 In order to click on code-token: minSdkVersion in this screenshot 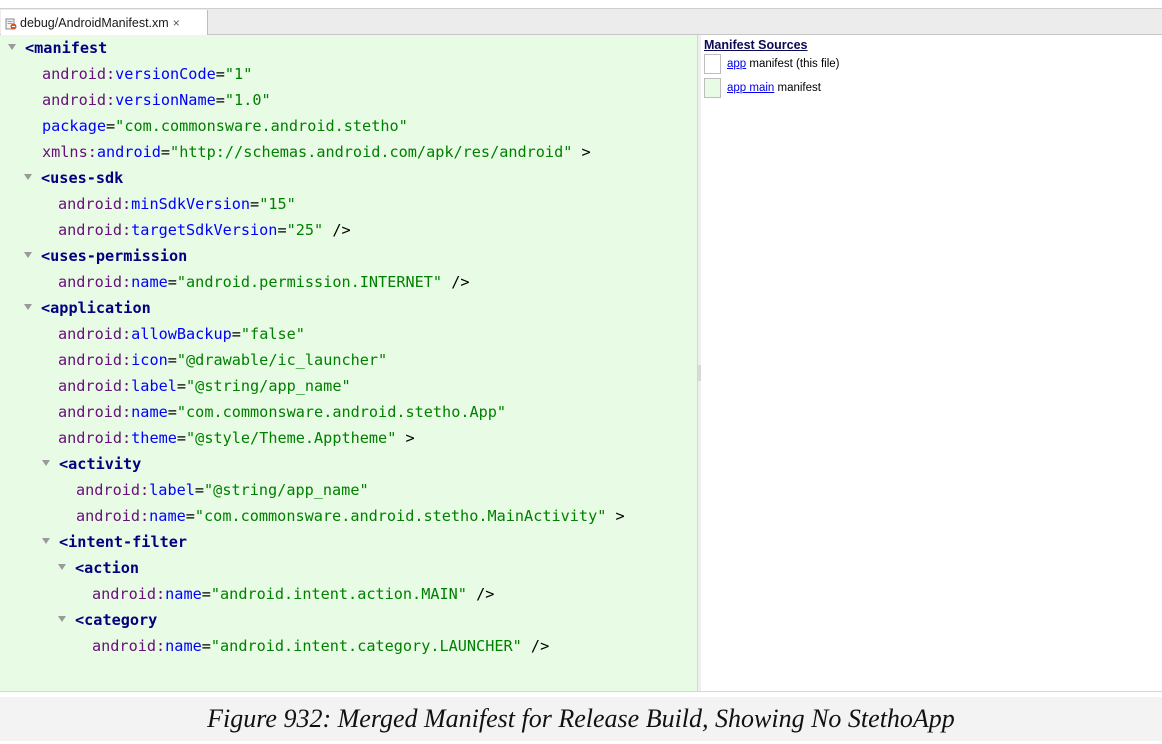, I will do `click(191, 204)`.